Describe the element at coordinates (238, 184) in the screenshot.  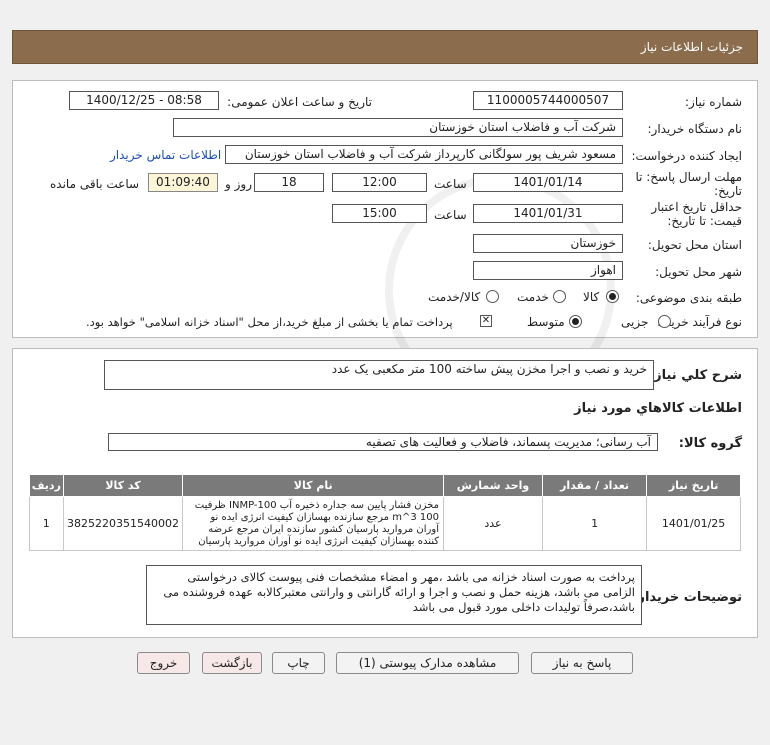
I see `reply-days-label: روز و` at that location.